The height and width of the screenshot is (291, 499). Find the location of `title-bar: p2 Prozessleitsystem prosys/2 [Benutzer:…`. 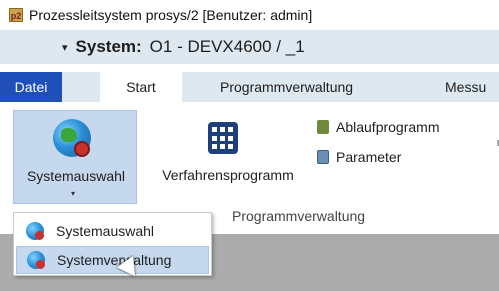

title-bar: p2 Prozessleitsystem prosys/2 [Benutzer:… is located at coordinates (249, 15).